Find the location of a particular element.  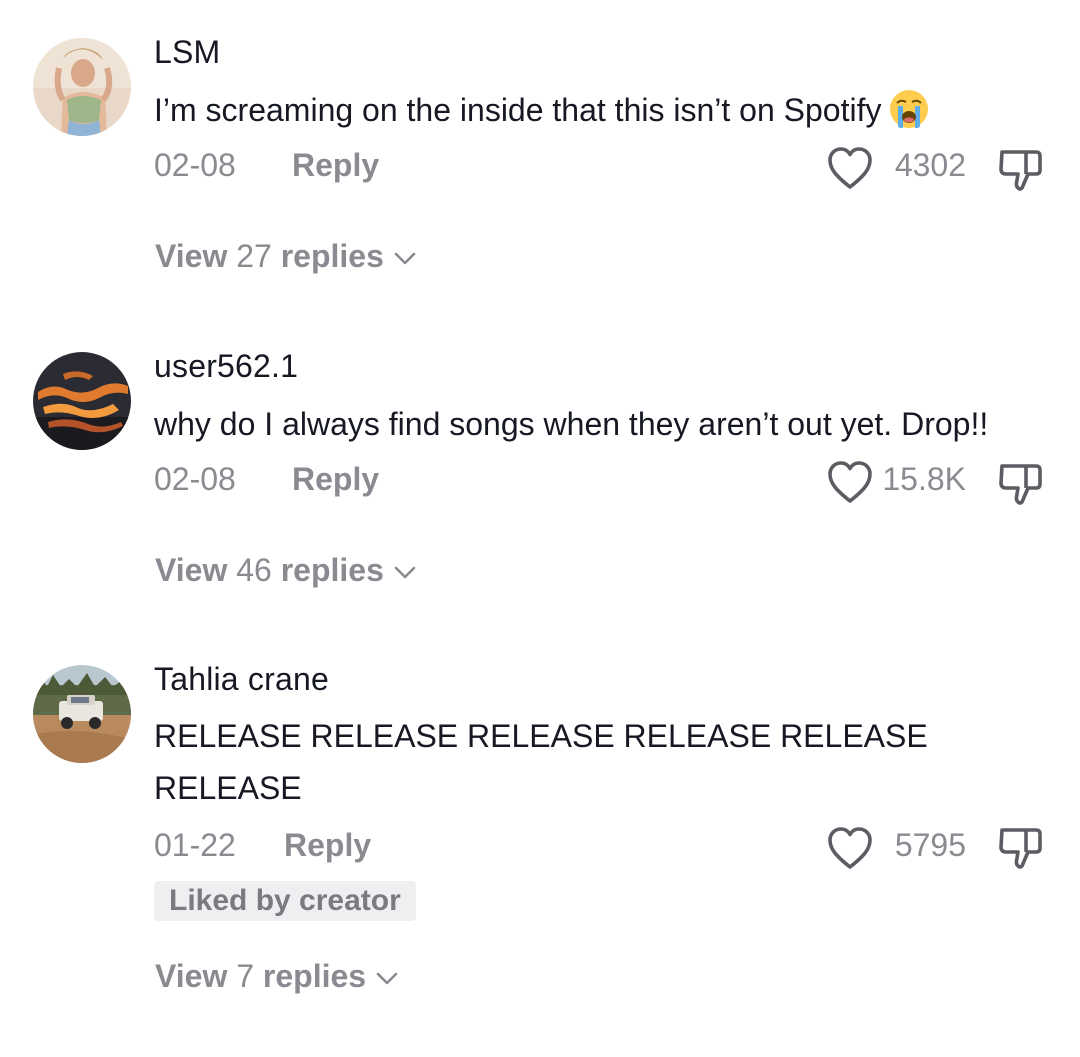

username: user562.1 is located at coordinates (226, 366).